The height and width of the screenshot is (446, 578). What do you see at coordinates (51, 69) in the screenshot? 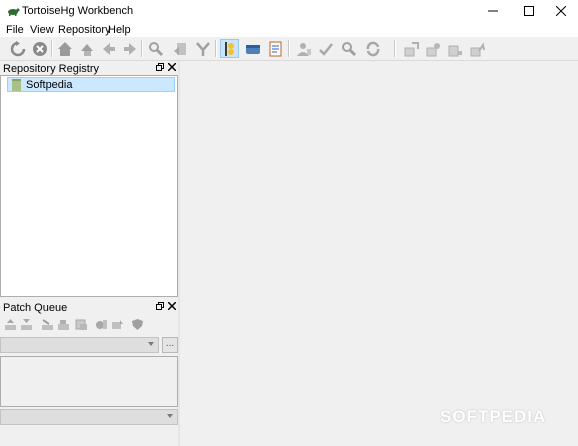
I see `repo-registry-title: Repository Registry` at bounding box center [51, 69].